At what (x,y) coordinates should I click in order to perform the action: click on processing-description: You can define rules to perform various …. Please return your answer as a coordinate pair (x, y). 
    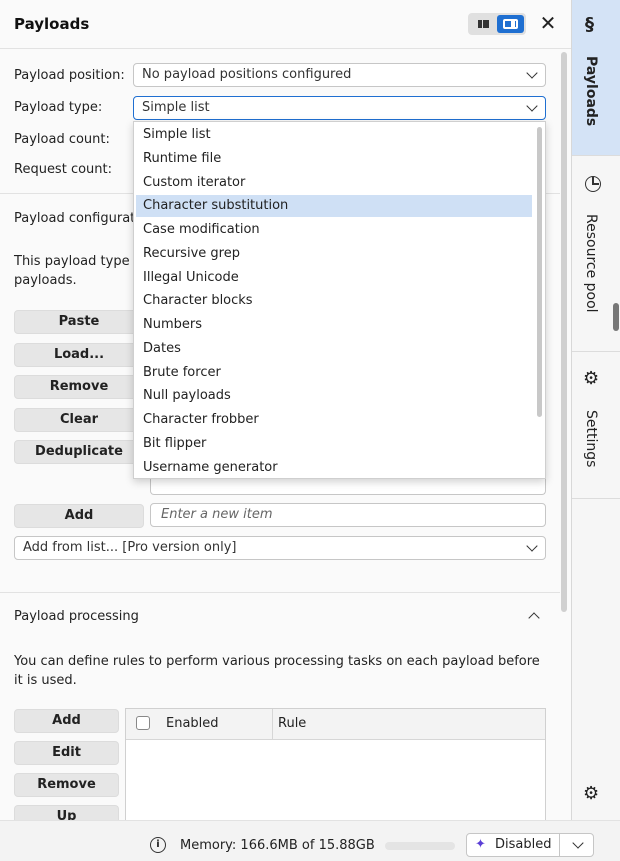
    Looking at the image, I should click on (277, 671).